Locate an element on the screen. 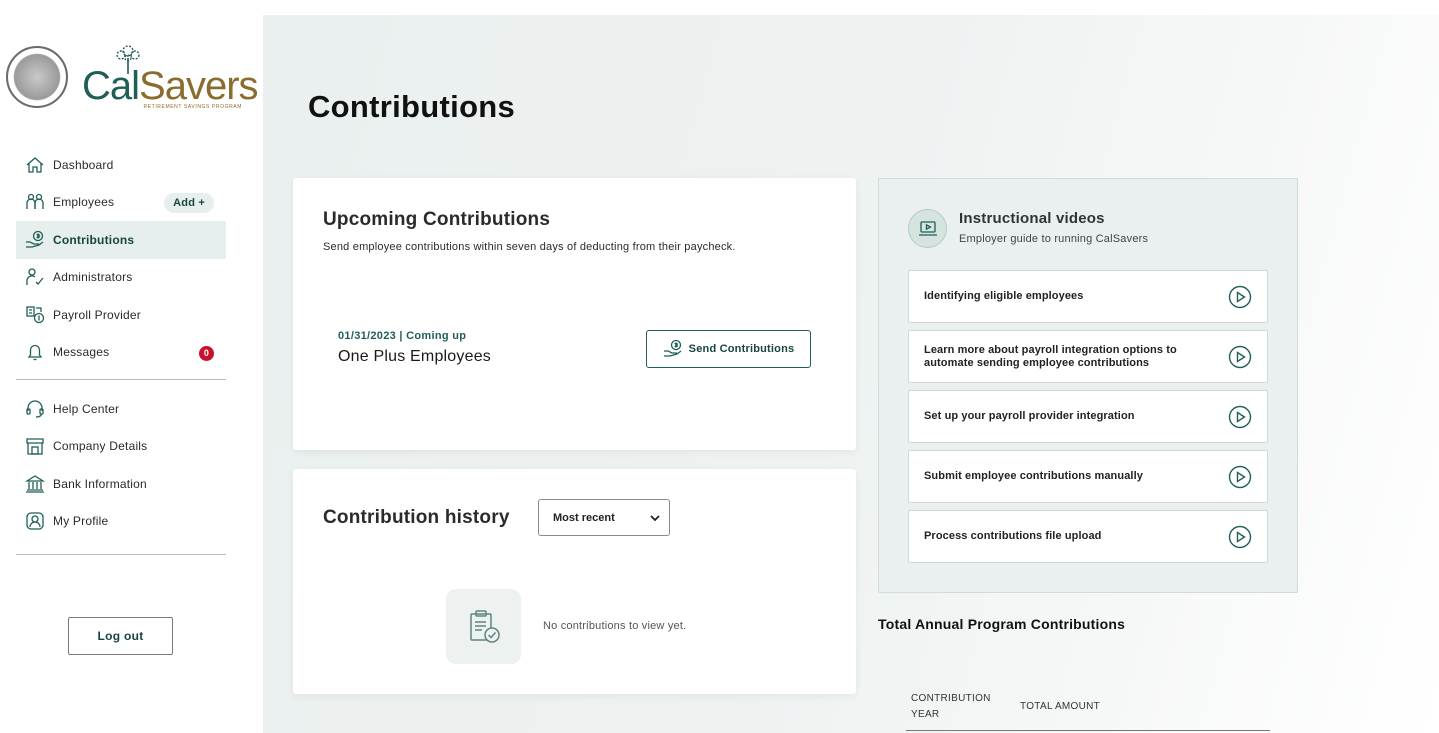 The image size is (1439, 733). totals-table-header: CONTRIBUTION YEAR TOTAL AMOUNT is located at coordinates (1088, 711).